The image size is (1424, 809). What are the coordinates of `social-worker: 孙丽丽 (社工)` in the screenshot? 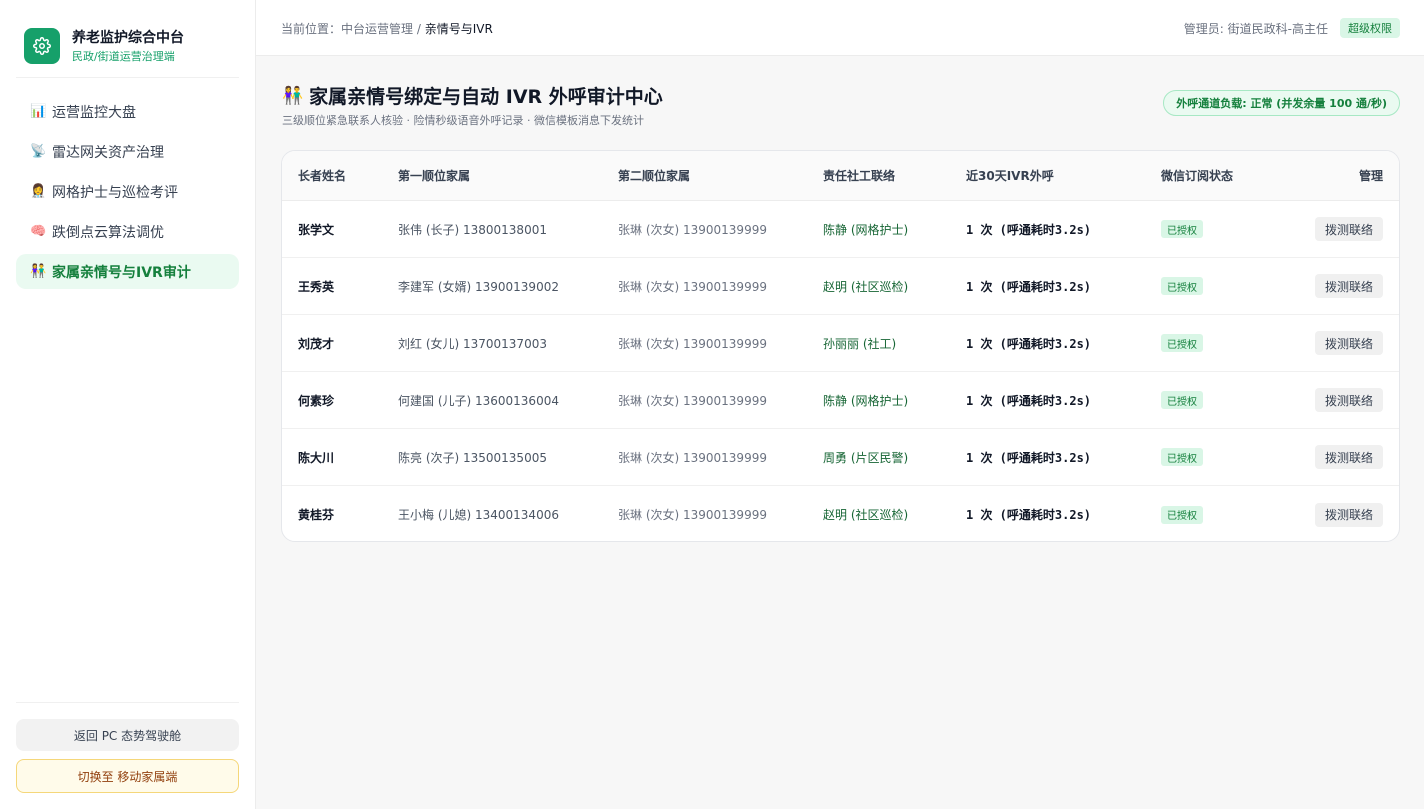 It's located at (860, 343).